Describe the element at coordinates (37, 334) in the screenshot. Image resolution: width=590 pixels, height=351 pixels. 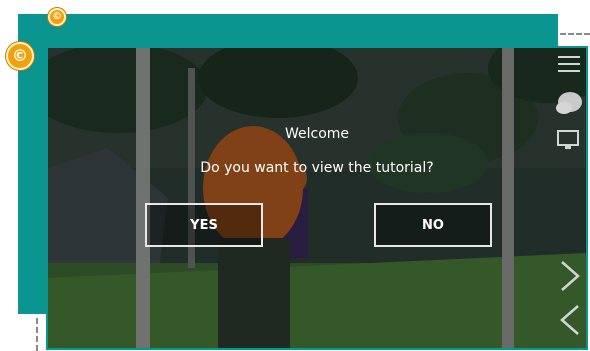
I see `dashed-guide-vertical` at that location.